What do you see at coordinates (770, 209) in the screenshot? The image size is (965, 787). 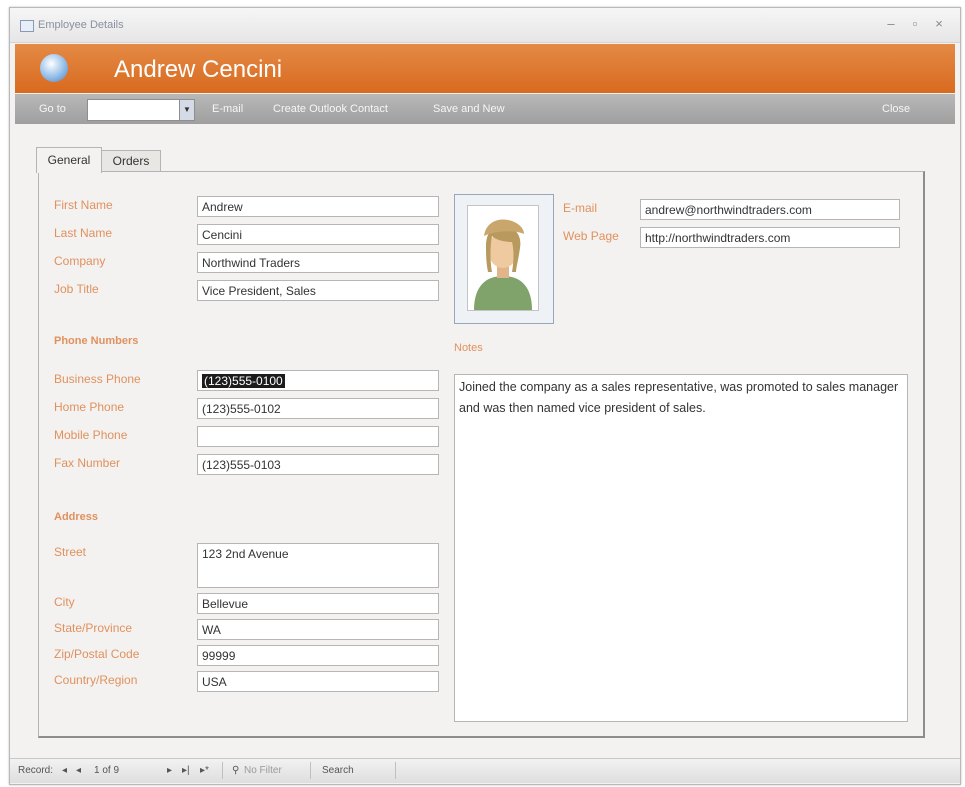 I see `email-field: andrew@northwindtraders.com` at bounding box center [770, 209].